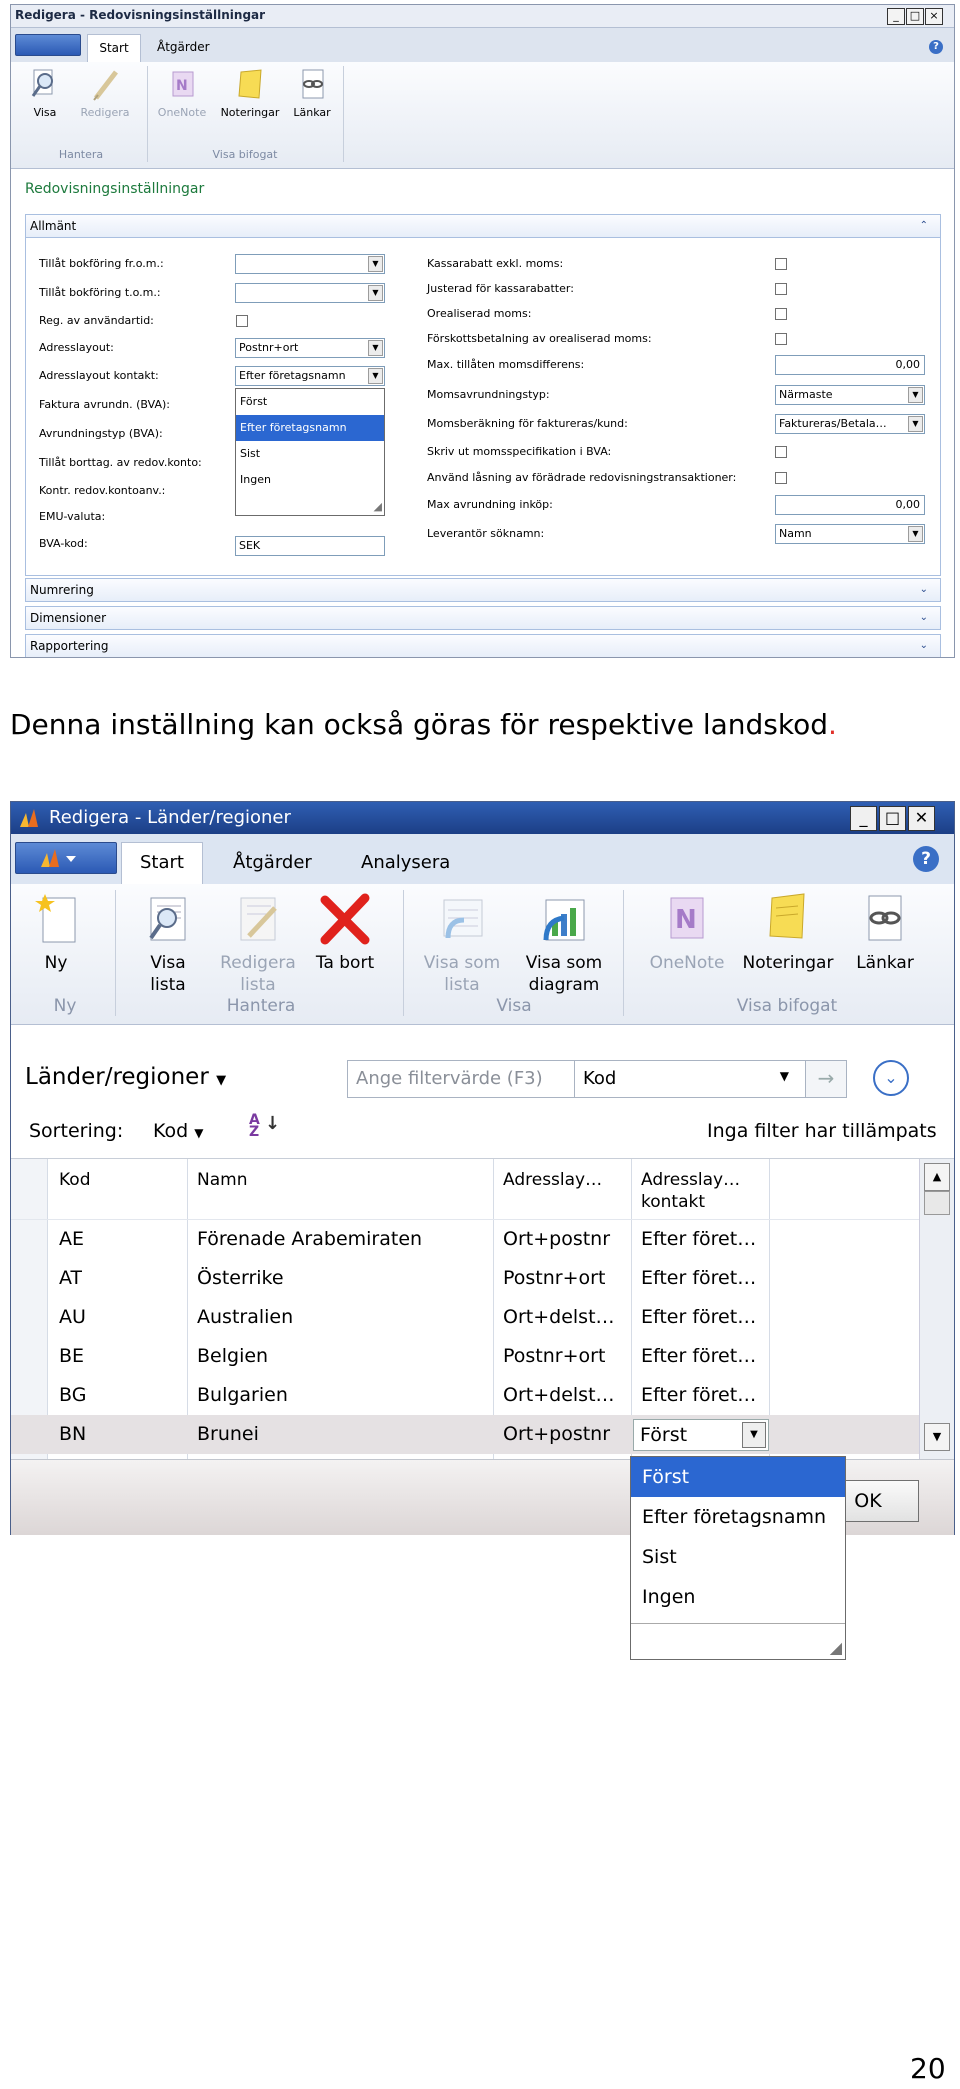  What do you see at coordinates (75, 1180) in the screenshot?
I see `column-header-kod: Kod` at bounding box center [75, 1180].